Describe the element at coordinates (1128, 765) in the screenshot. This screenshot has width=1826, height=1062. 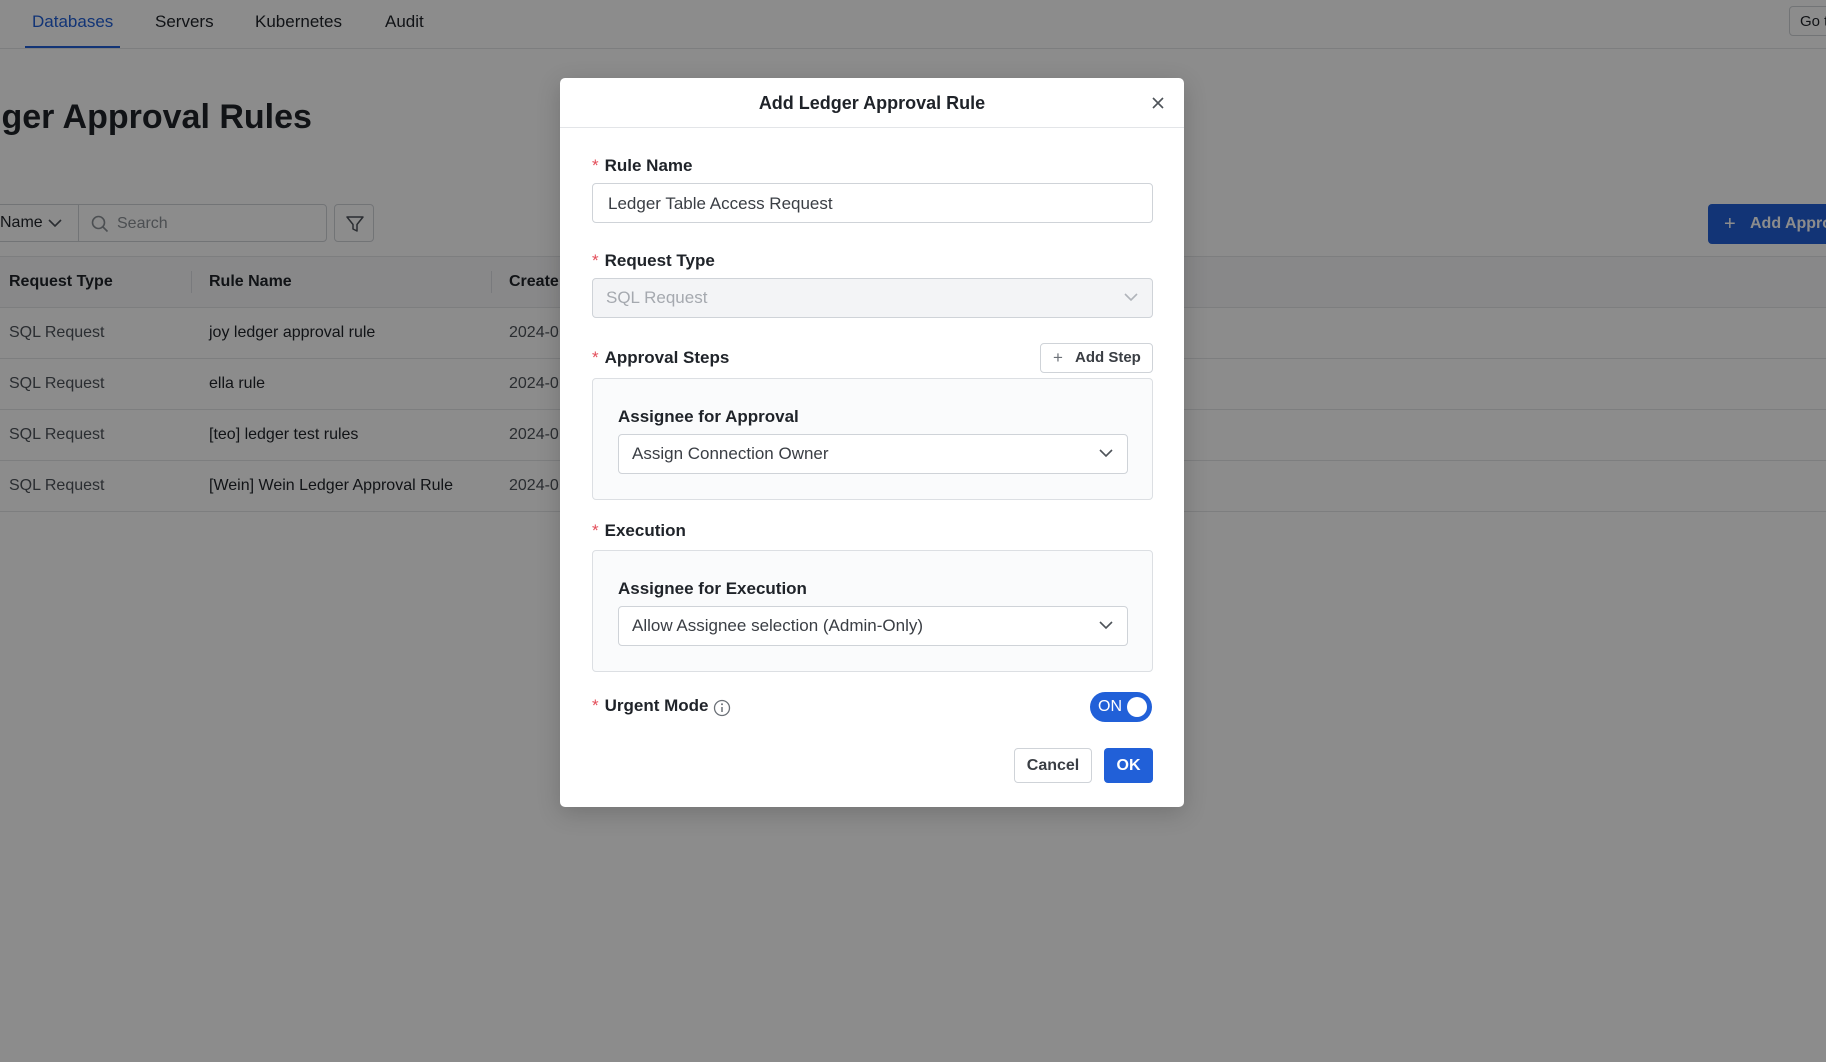
I see `ok-button: OK` at that location.